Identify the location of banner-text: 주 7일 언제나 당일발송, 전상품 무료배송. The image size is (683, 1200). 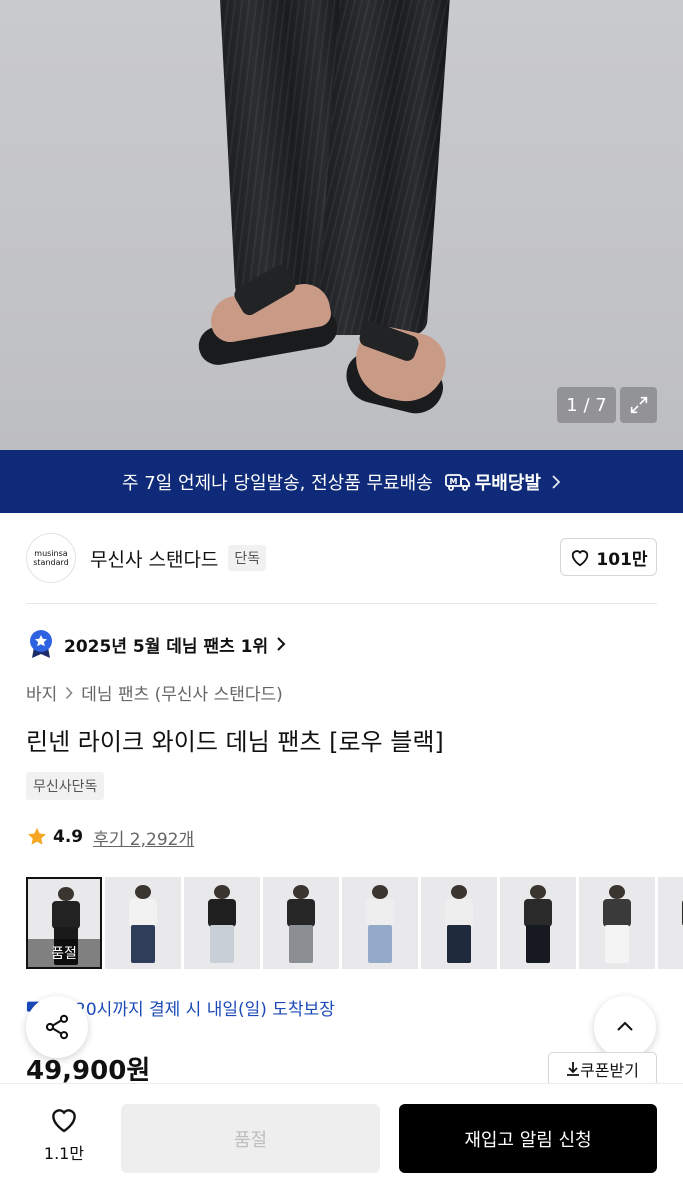
(277, 483).